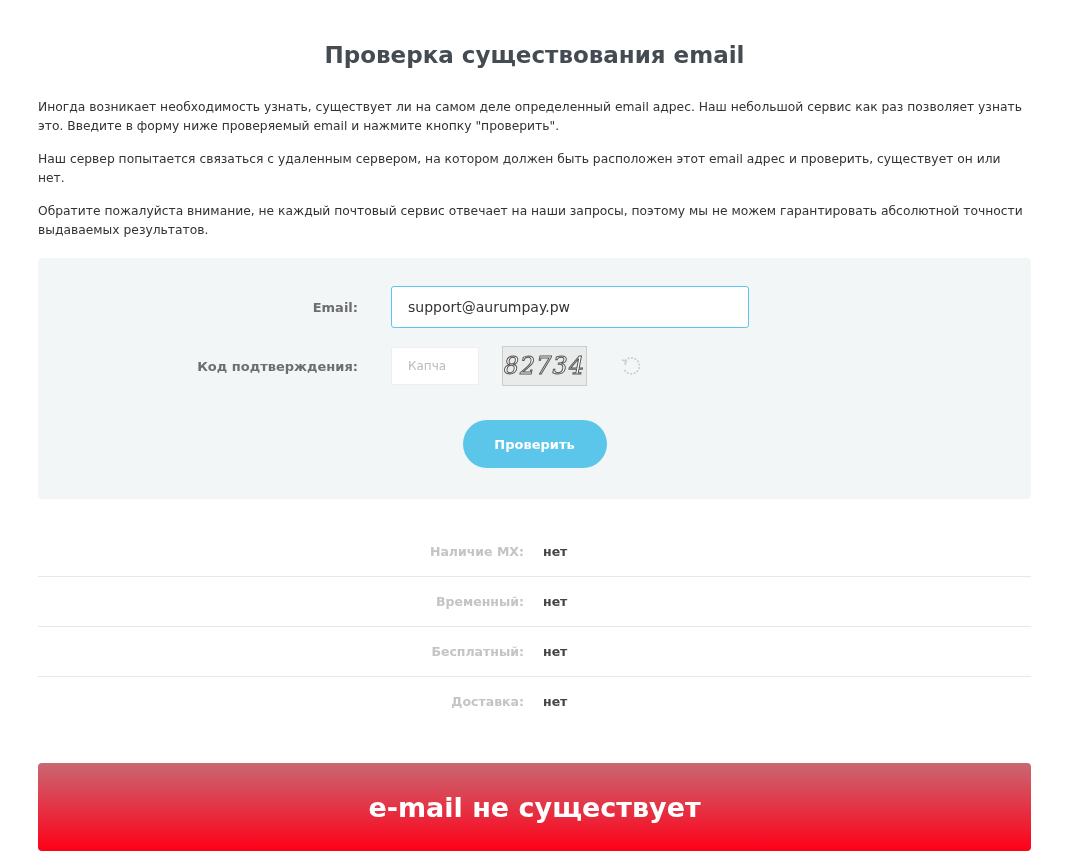 The width and height of the screenshot is (1069, 861). Describe the element at coordinates (631, 366) in the screenshot. I see `refresh-icon` at that location.